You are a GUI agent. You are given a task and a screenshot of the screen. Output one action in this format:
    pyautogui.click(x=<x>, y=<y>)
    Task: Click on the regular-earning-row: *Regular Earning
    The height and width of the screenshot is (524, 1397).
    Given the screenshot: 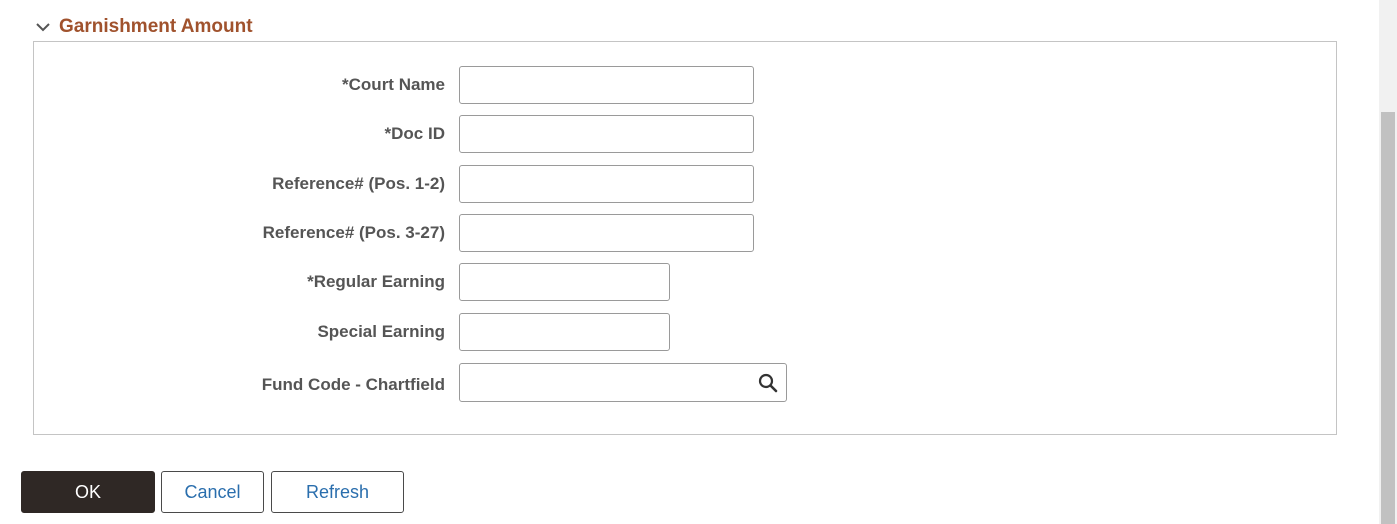 What is the action you would take?
    pyautogui.click(x=352, y=282)
    